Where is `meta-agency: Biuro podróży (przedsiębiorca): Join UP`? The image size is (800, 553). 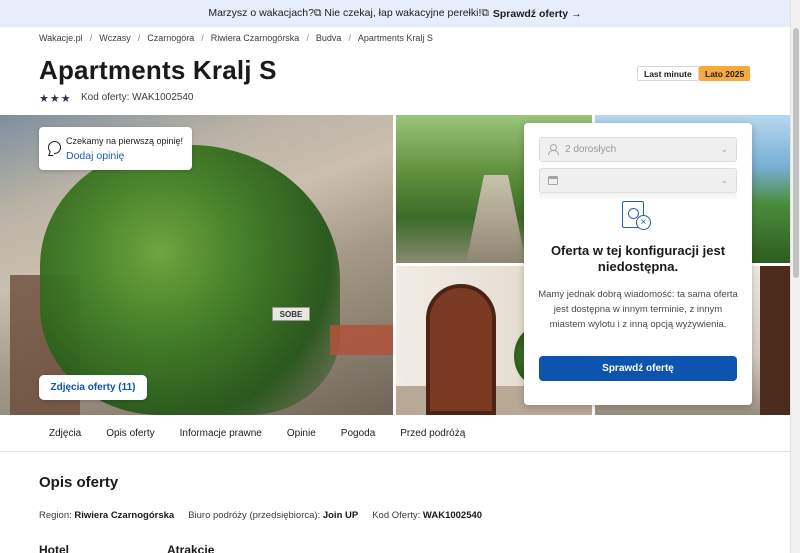
meta-agency: Biuro podróży (przedsiębiorca): Join UP is located at coordinates (273, 515).